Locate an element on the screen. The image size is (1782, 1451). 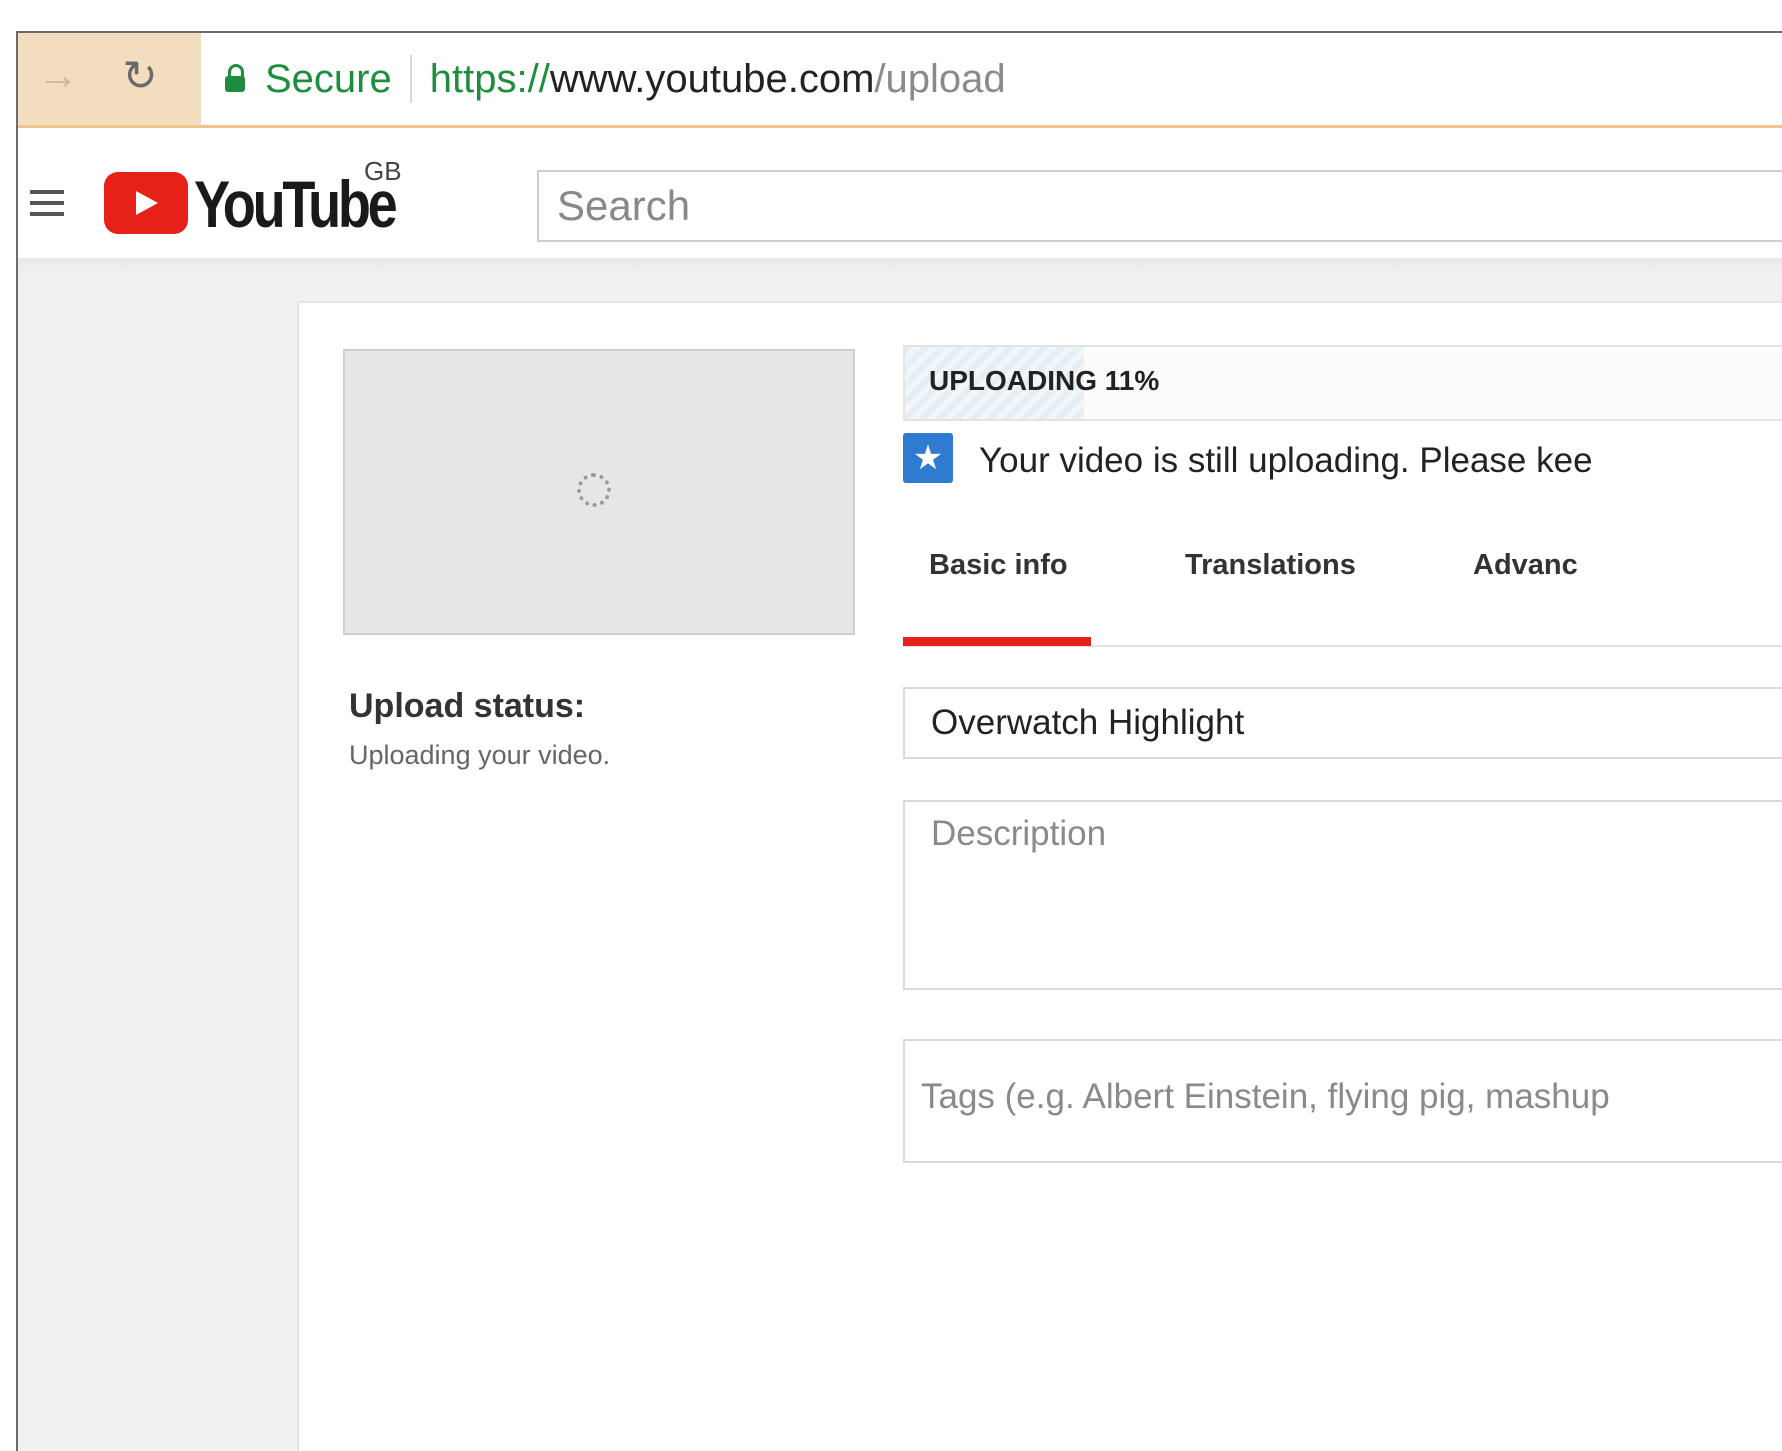
header-shadow is located at coordinates (900, 267).